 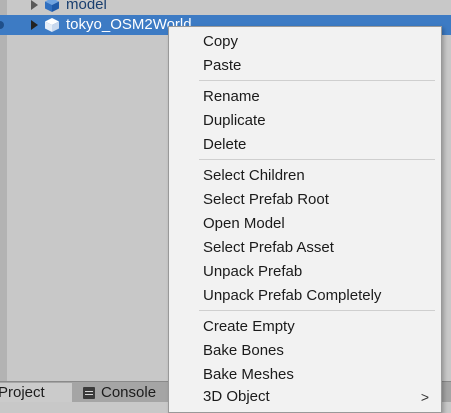 I want to click on menu-item-3d-object: 3D Object >, so click(x=305, y=397).